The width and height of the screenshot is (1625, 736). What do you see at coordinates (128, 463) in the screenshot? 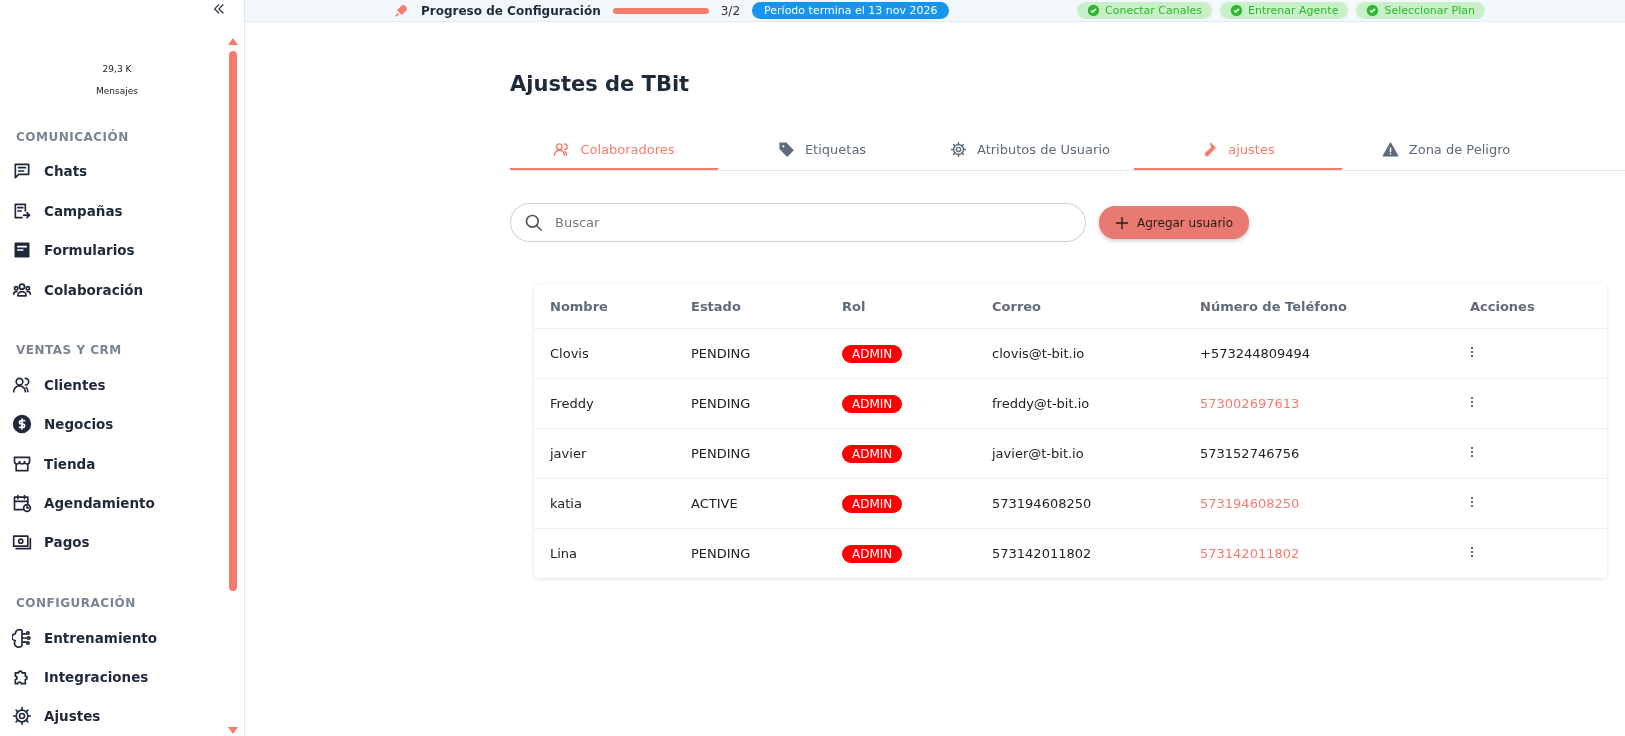
I see `sidebar-item: Tienda` at bounding box center [128, 463].